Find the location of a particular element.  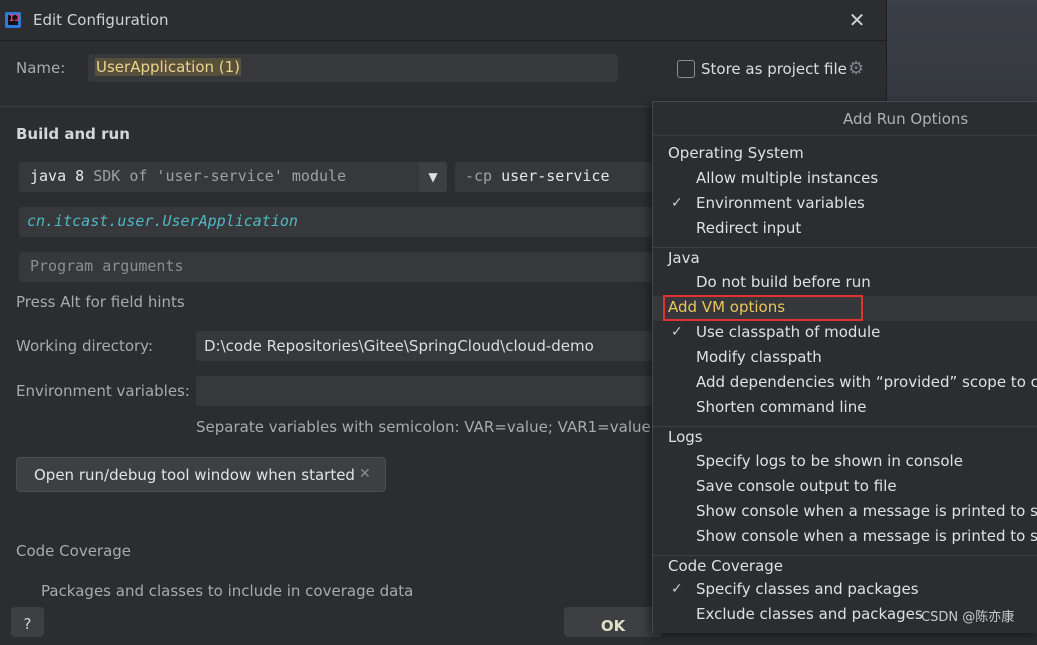

window-title: Edit Configuration is located at coordinates (101, 20).